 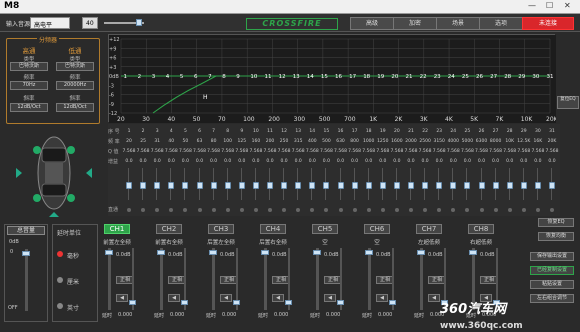 What do you see at coordinates (50, 23) in the screenshot?
I see `input-source-select: 高电平` at bounding box center [50, 23].